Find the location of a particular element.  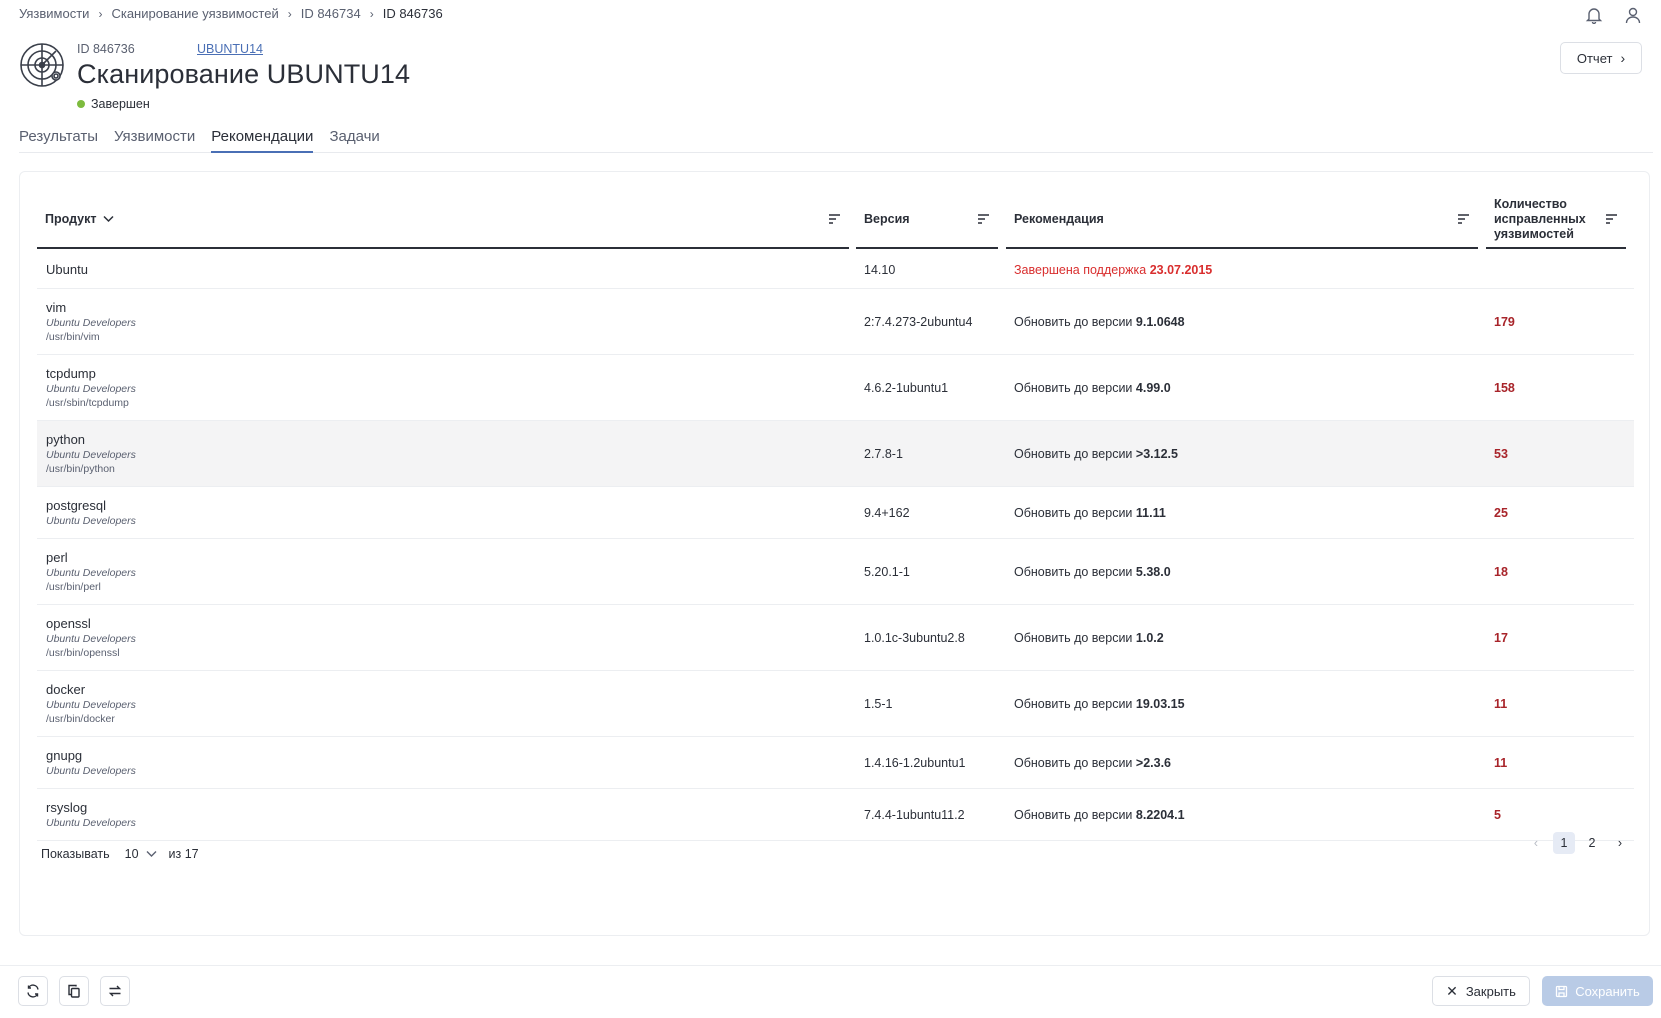

column-header-product: Продукт is located at coordinates (443, 220).